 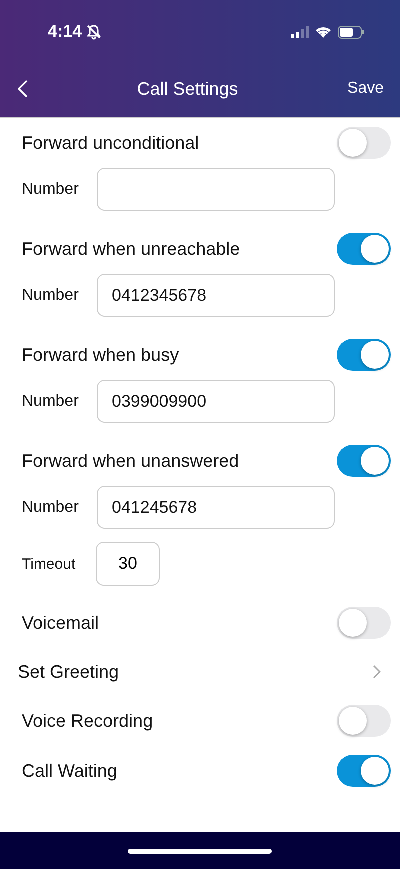 I want to click on screen-title: Call Settings, so click(x=188, y=89).